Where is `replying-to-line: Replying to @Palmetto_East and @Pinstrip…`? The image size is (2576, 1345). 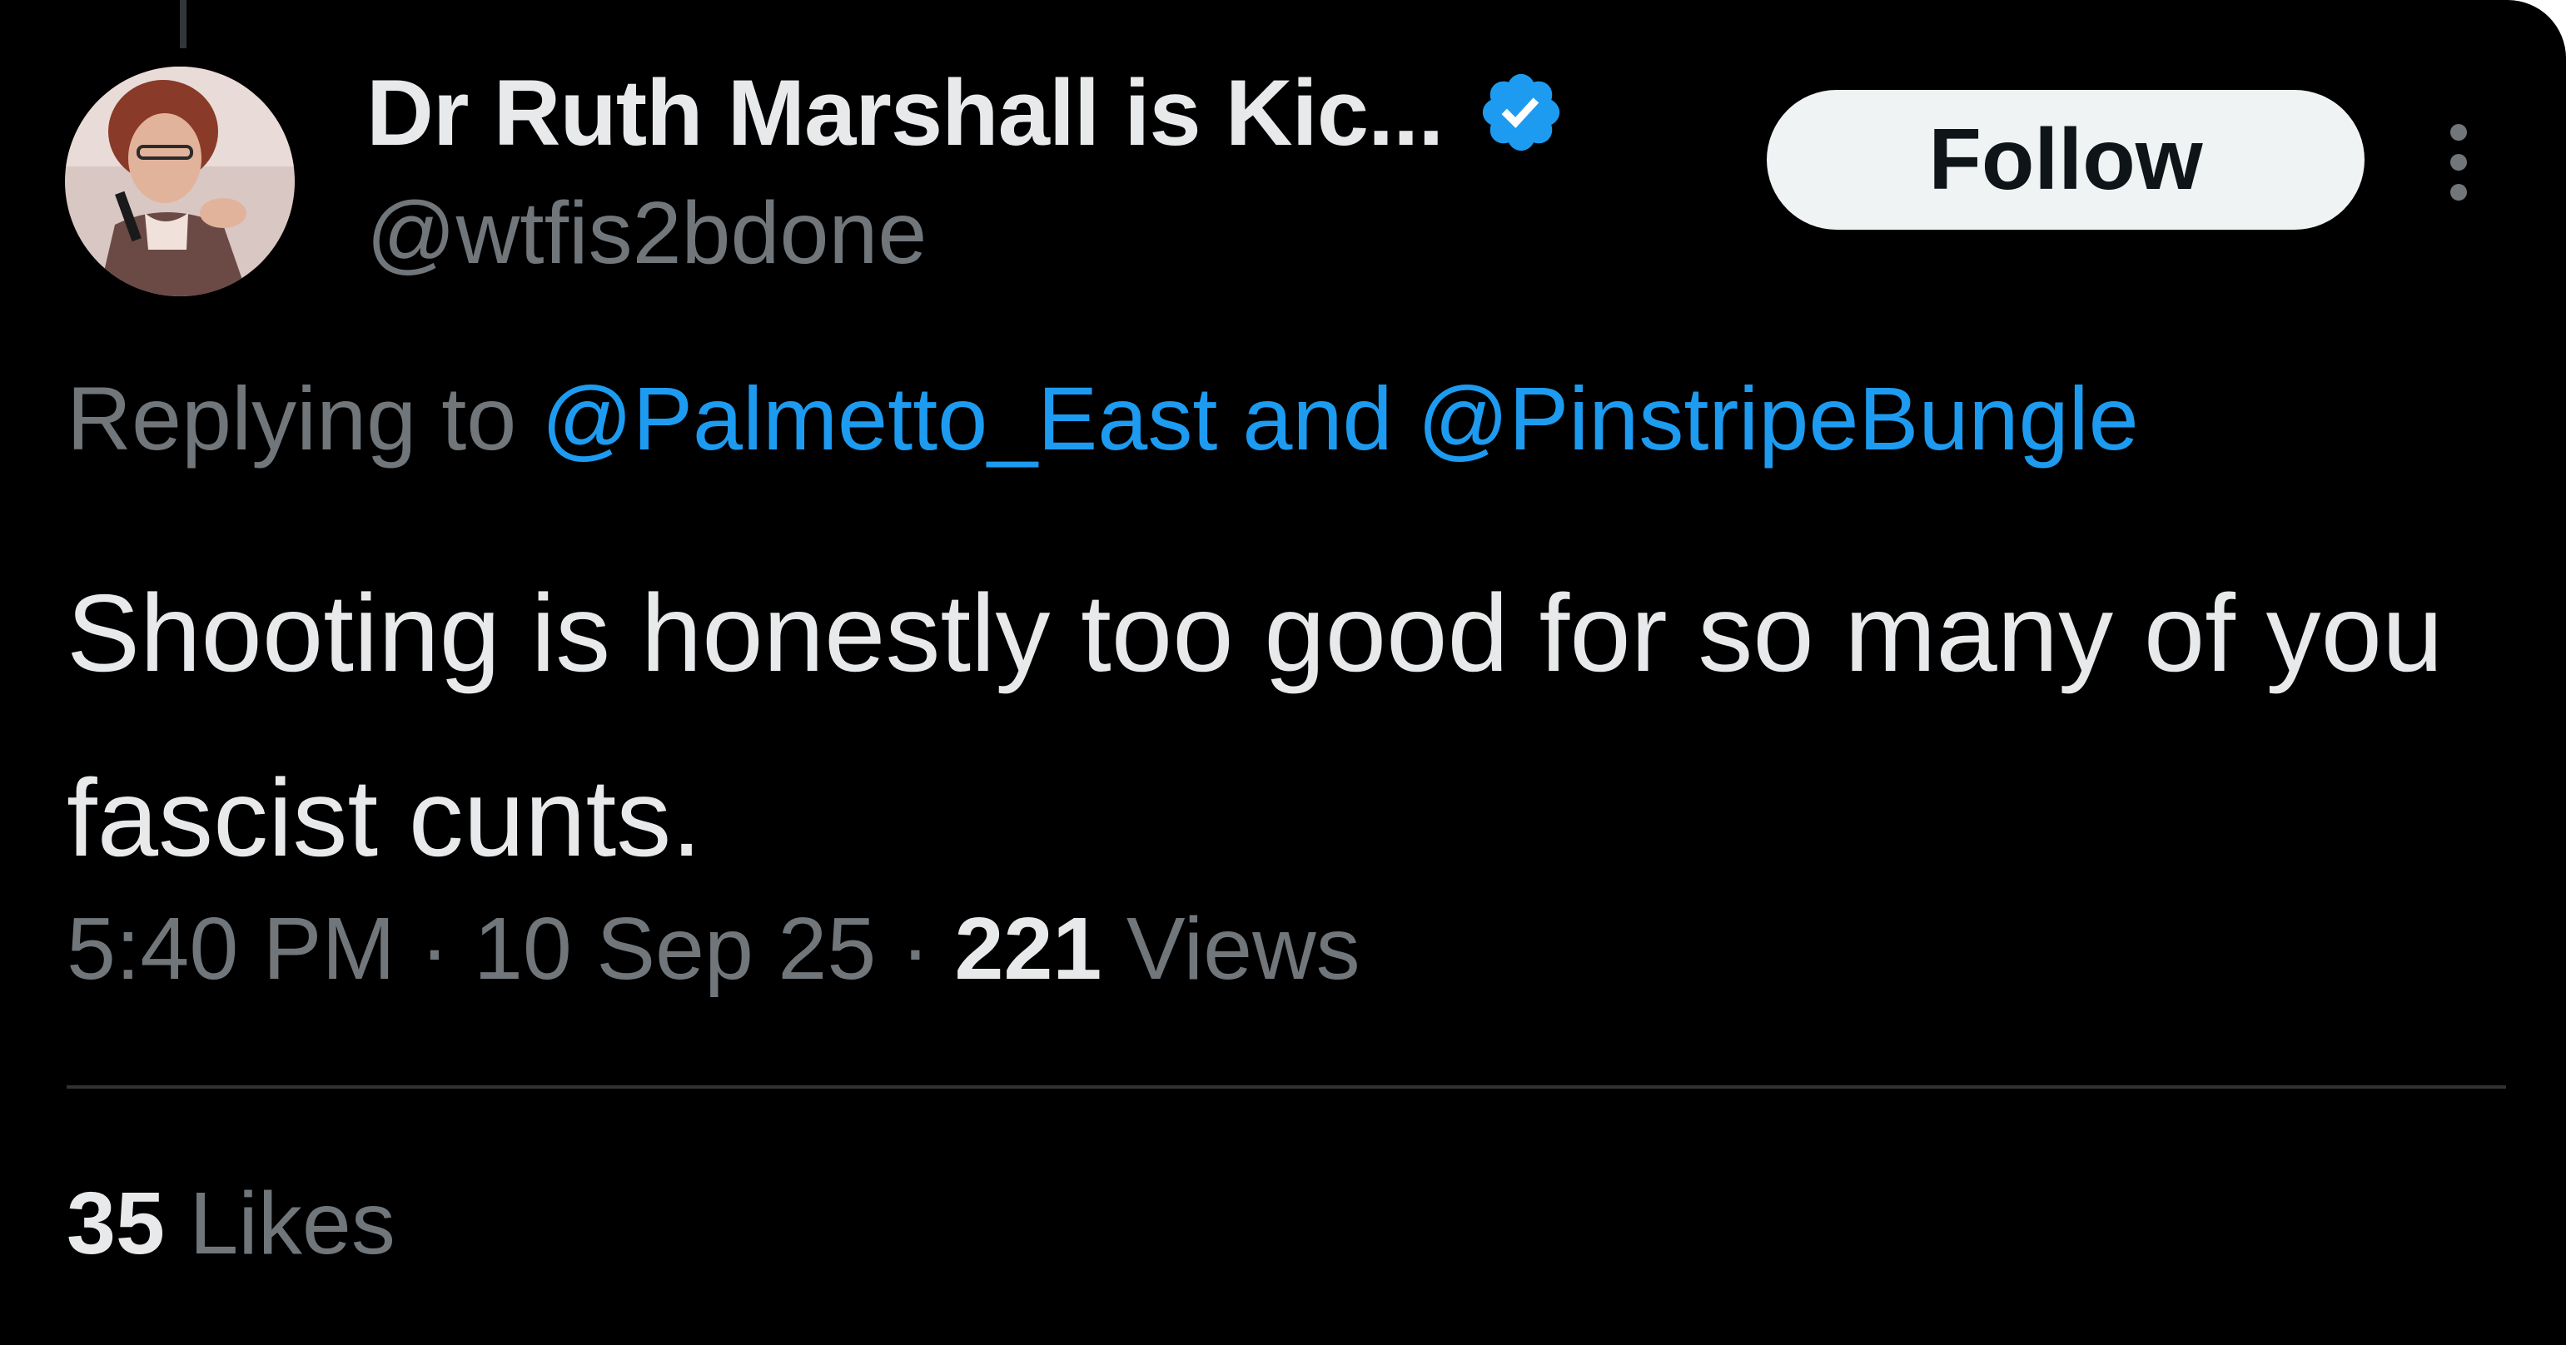
replying-to-line: Replying to @Palmetto_East and @Pinstrip… is located at coordinates (1103, 418).